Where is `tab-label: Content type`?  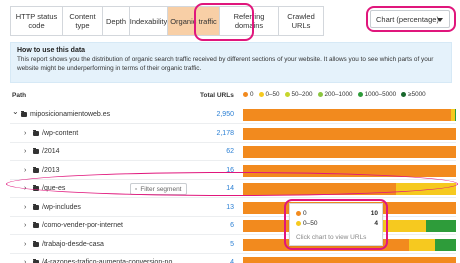
tab-label: Content type is located at coordinates (82, 21).